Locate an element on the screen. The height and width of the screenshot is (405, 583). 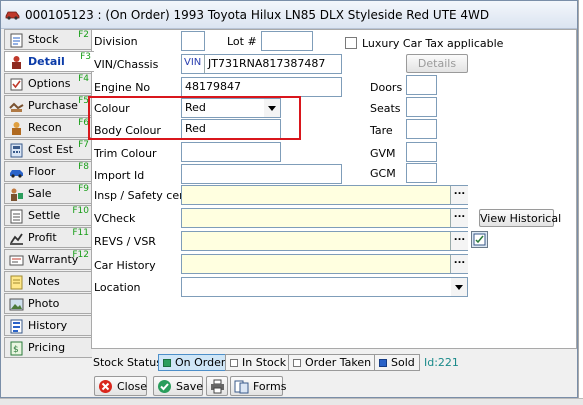
tab-label: Photo is located at coordinates (44, 303).